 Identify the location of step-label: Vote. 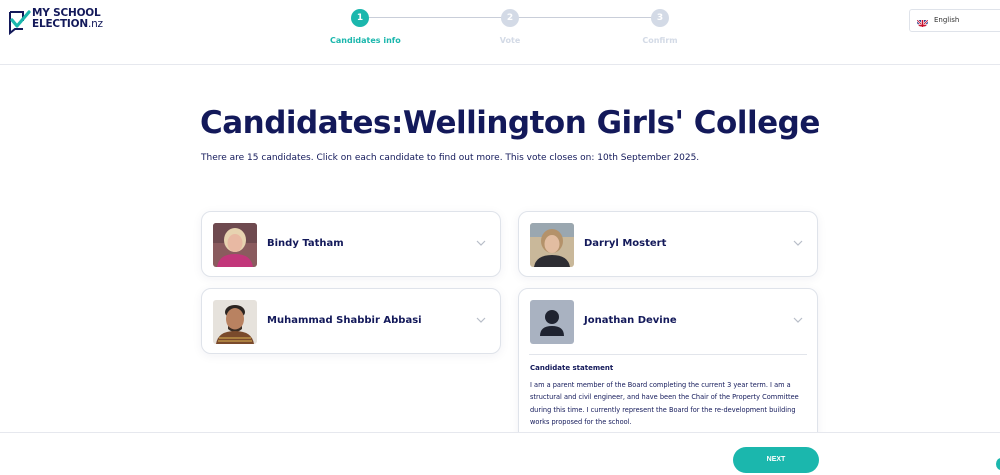
(510, 40).